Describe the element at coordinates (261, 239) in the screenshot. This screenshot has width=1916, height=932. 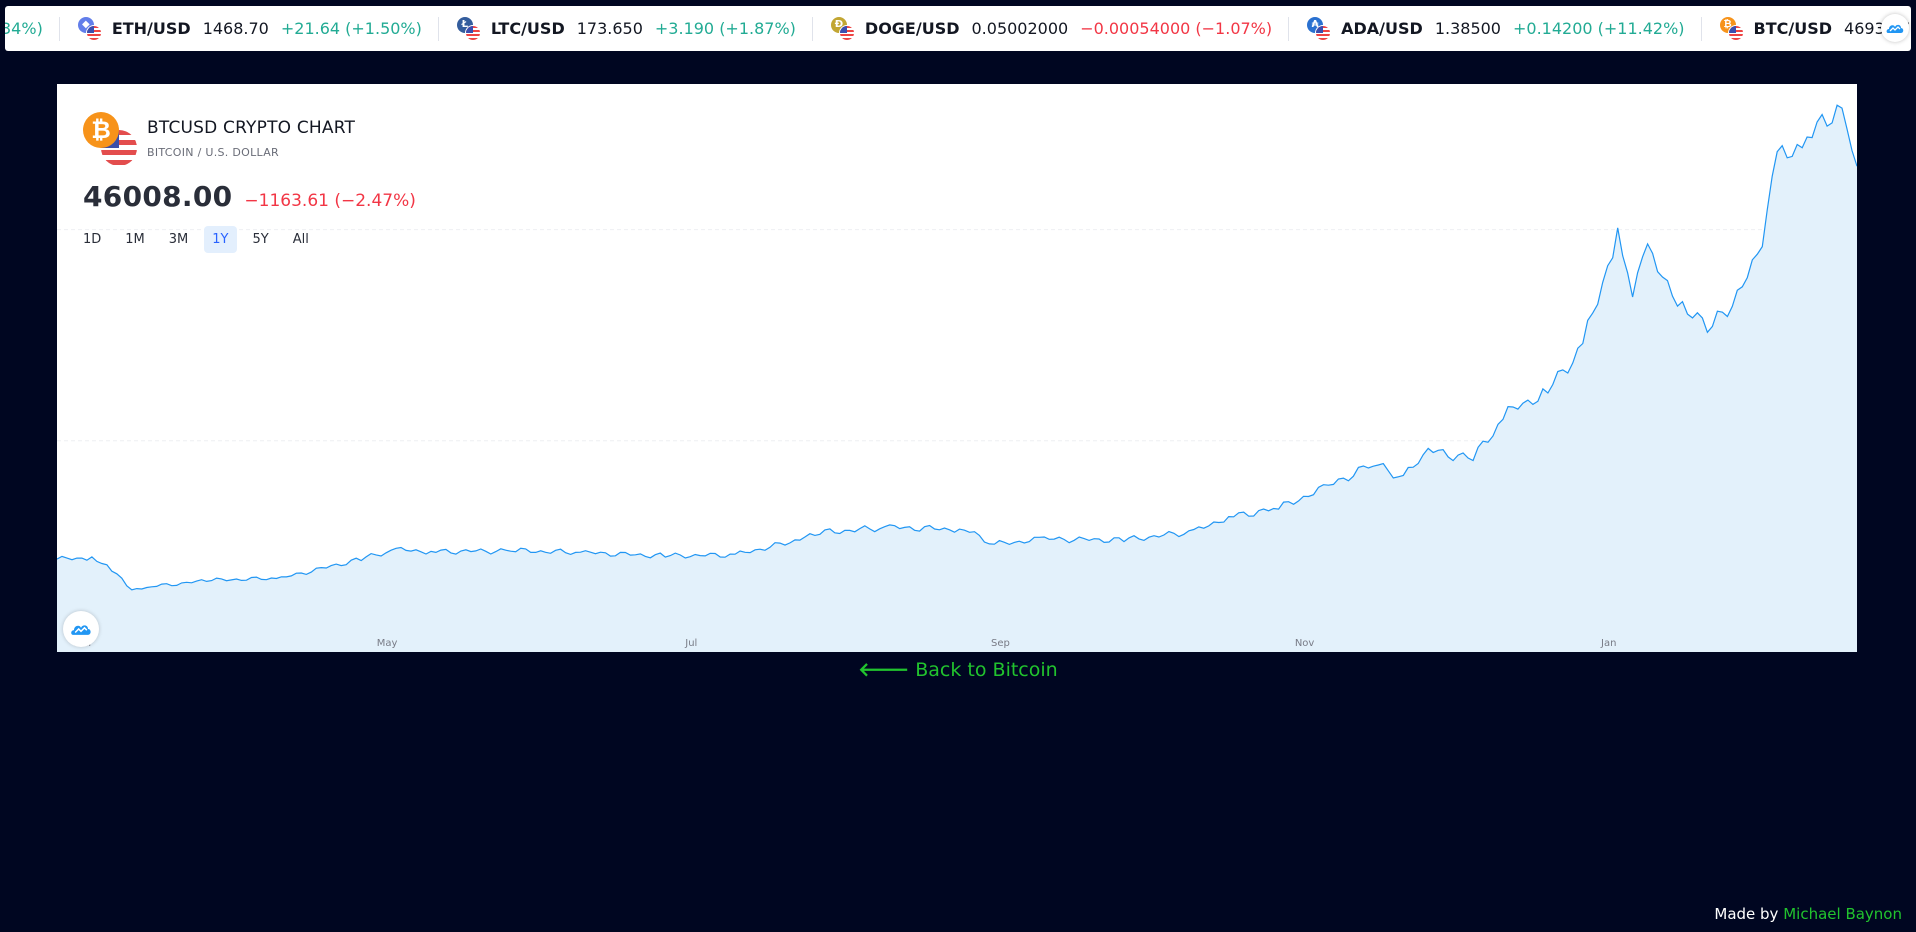
I see `range-button-5y: 5Y` at that location.